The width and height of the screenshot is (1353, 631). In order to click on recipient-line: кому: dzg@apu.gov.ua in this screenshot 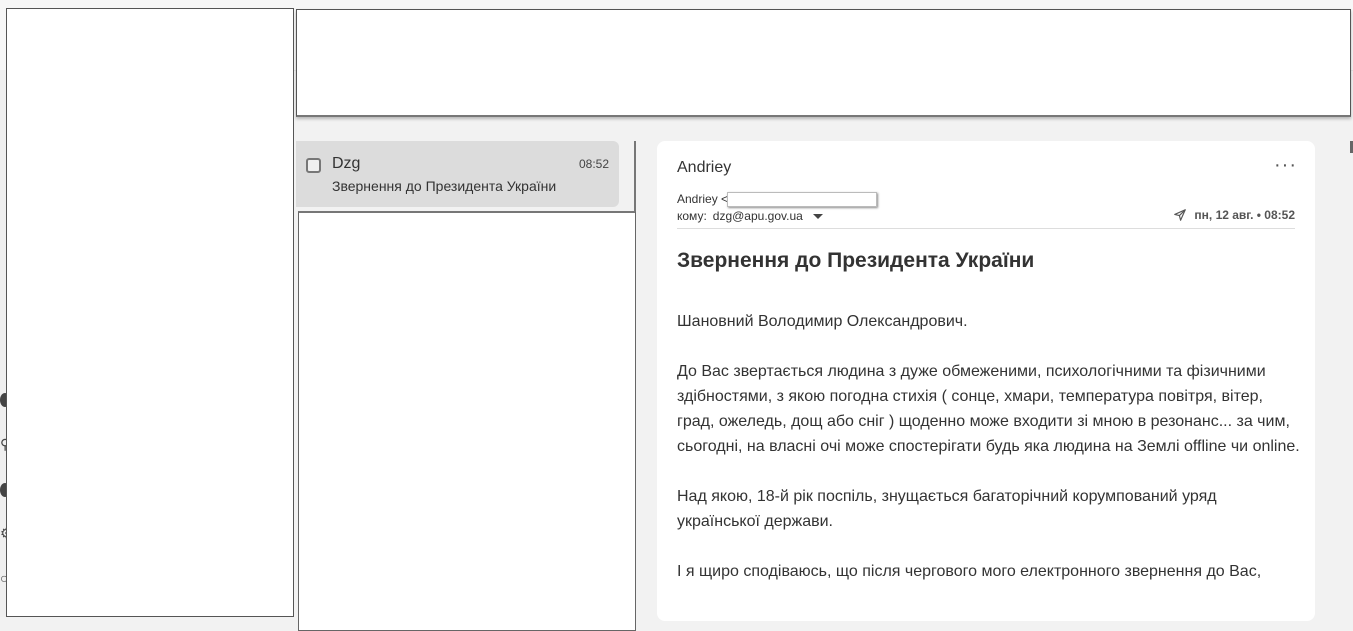, I will do `click(750, 216)`.